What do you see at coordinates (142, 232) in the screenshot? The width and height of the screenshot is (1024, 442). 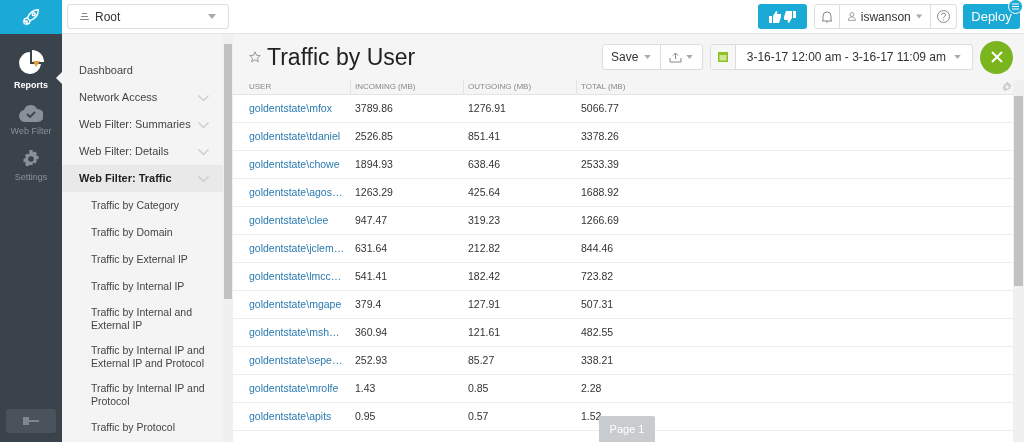 I see `nav-subitem: Traffic by Domain` at bounding box center [142, 232].